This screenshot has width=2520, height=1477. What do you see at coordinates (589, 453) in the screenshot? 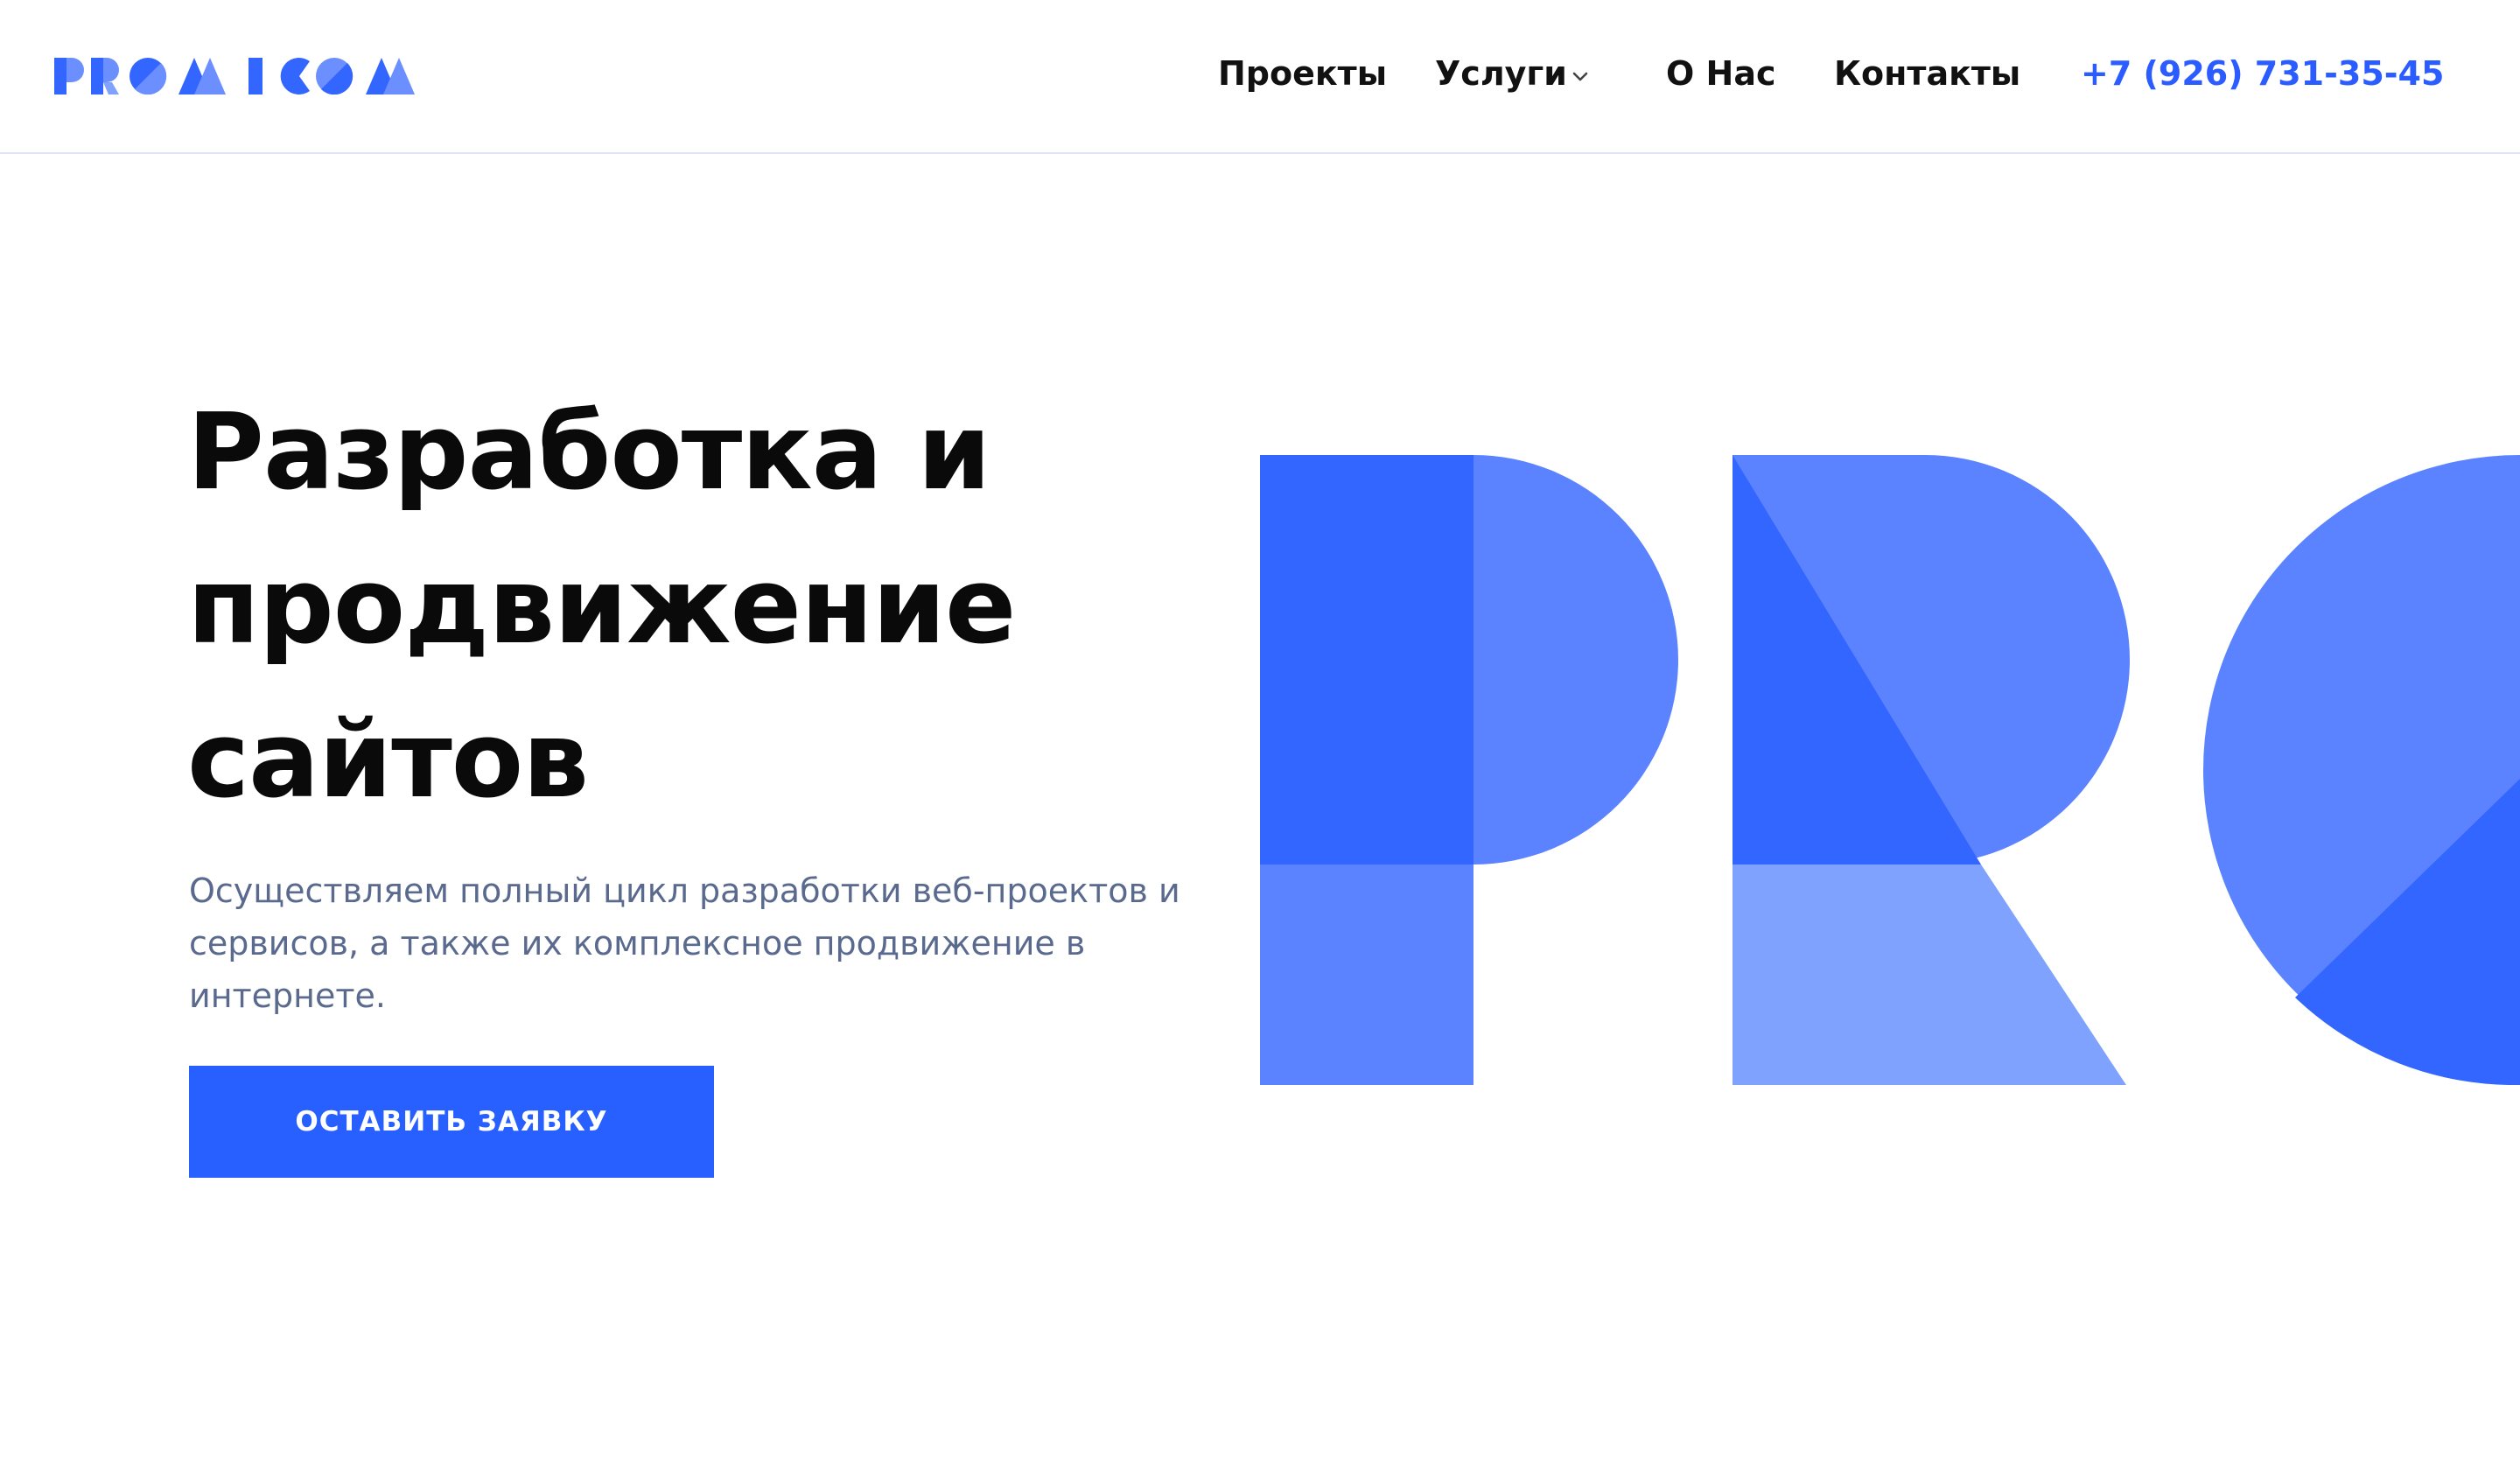
I see `hero-title-line: Разработка и` at bounding box center [589, 453].